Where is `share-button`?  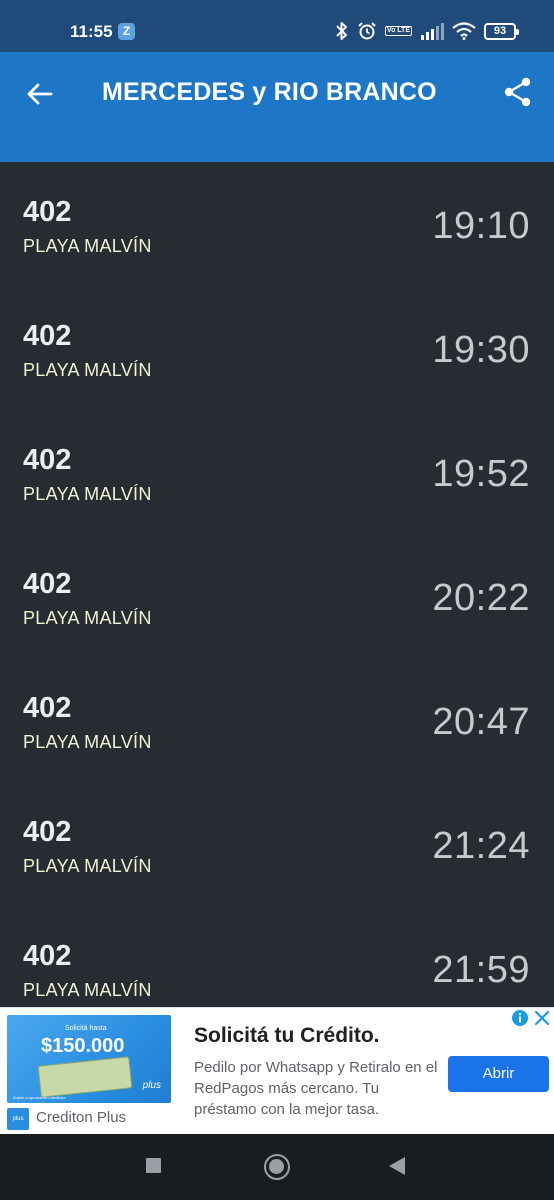
share-button is located at coordinates (518, 92).